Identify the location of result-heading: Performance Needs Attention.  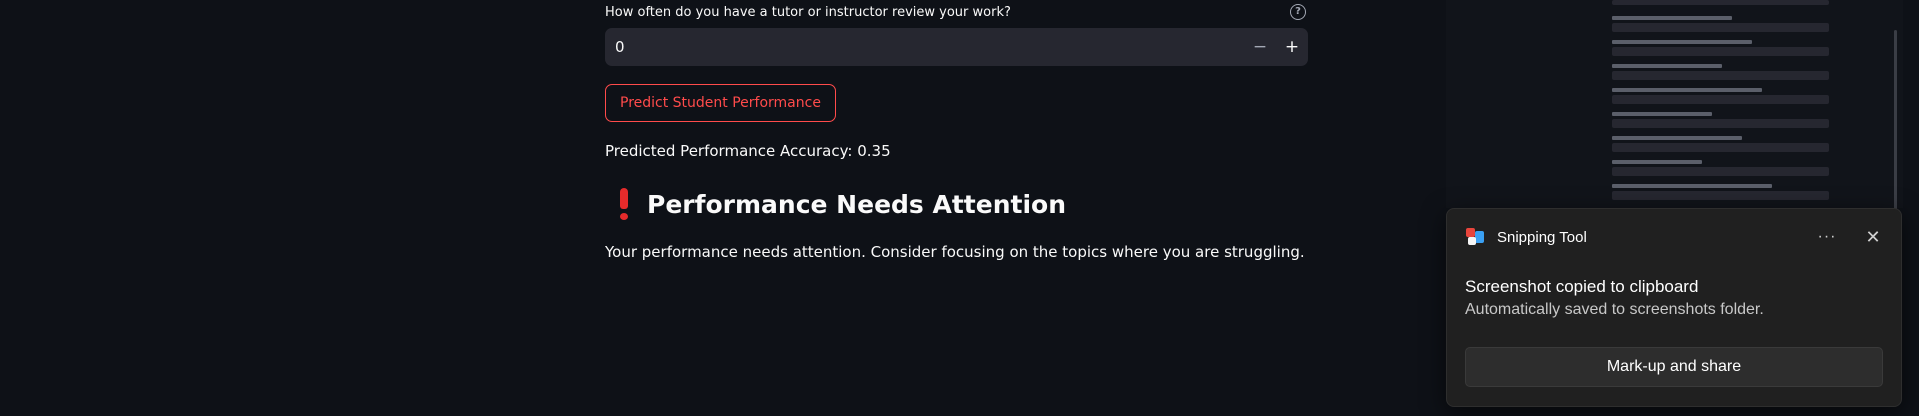
(835, 204).